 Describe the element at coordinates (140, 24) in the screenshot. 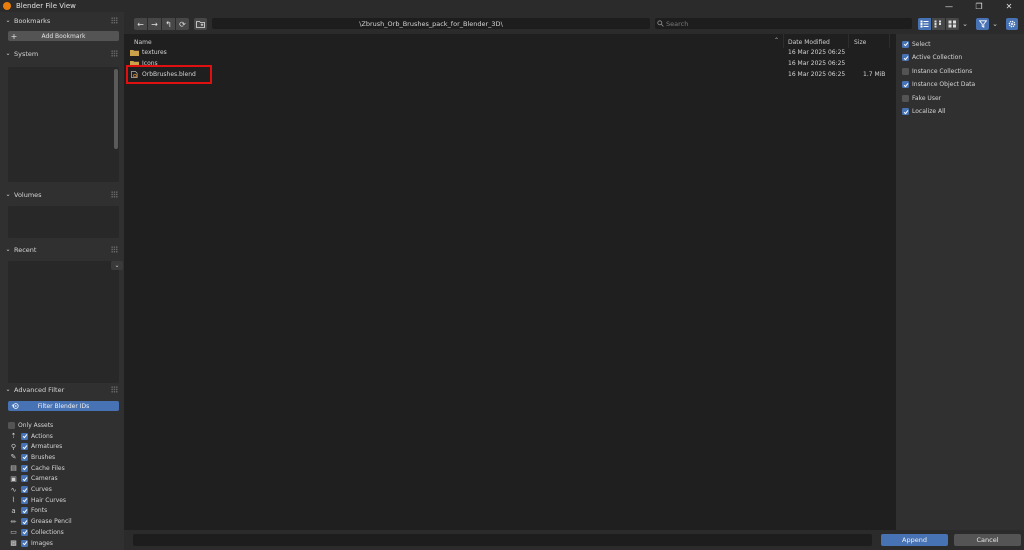

I see `back-button: ←` at that location.